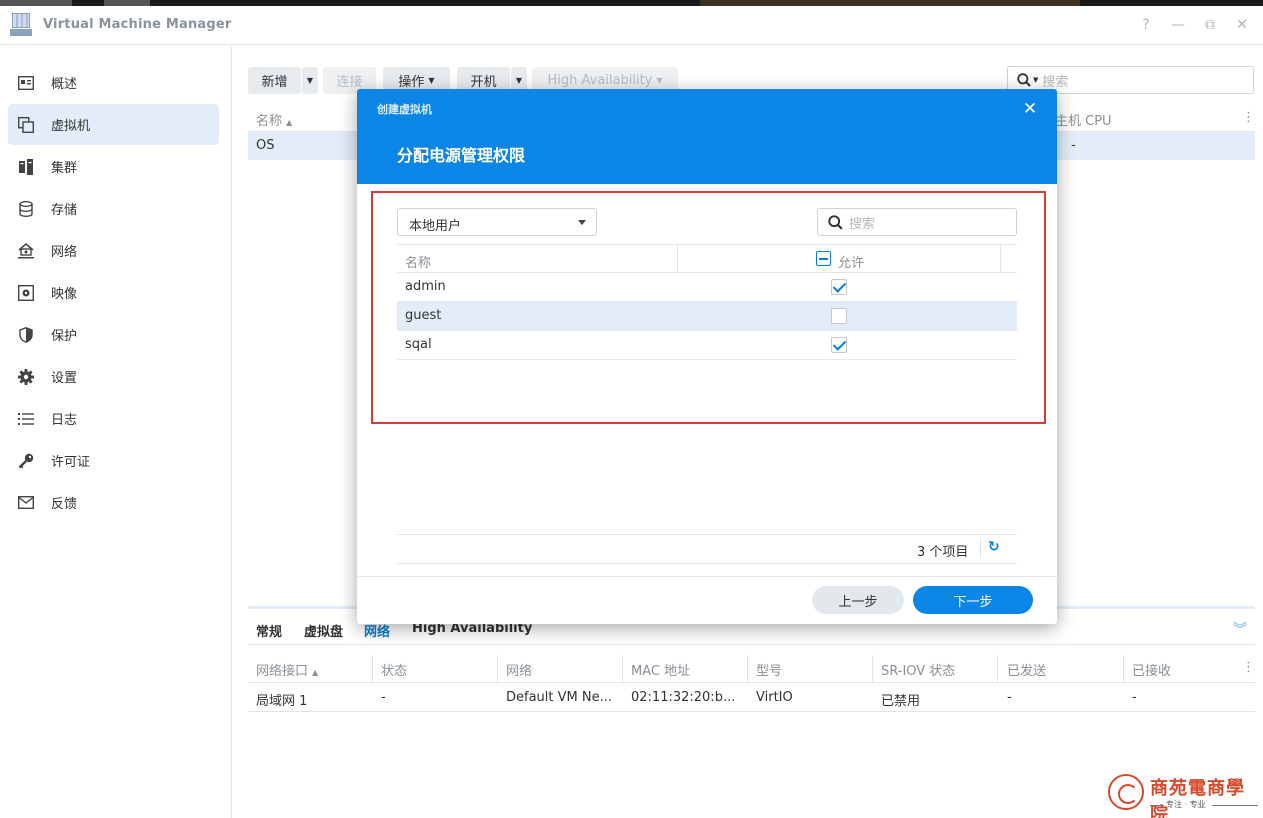  What do you see at coordinates (71, 462) in the screenshot?
I see `sidebar-item-label: 许可证` at bounding box center [71, 462].